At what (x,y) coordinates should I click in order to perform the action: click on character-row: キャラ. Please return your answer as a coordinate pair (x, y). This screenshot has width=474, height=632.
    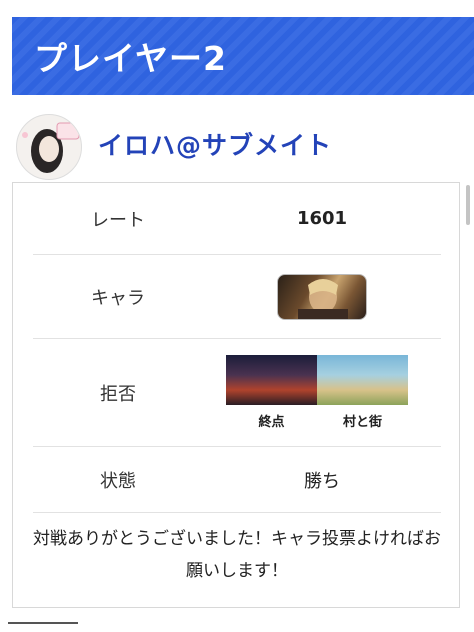
    Looking at the image, I should click on (237, 297).